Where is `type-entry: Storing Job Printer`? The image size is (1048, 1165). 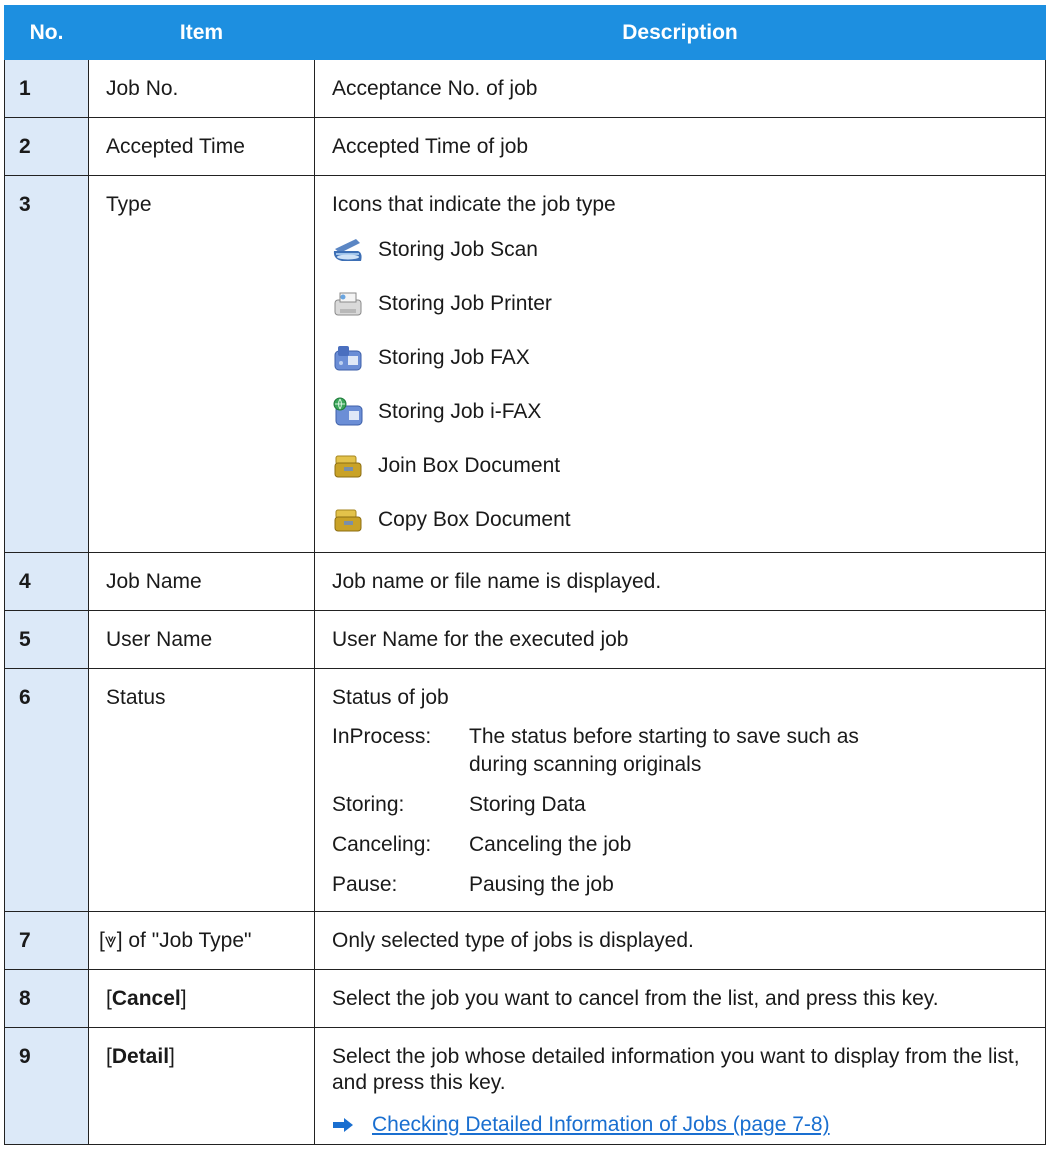
type-entry: Storing Job Printer is located at coordinates (688, 304).